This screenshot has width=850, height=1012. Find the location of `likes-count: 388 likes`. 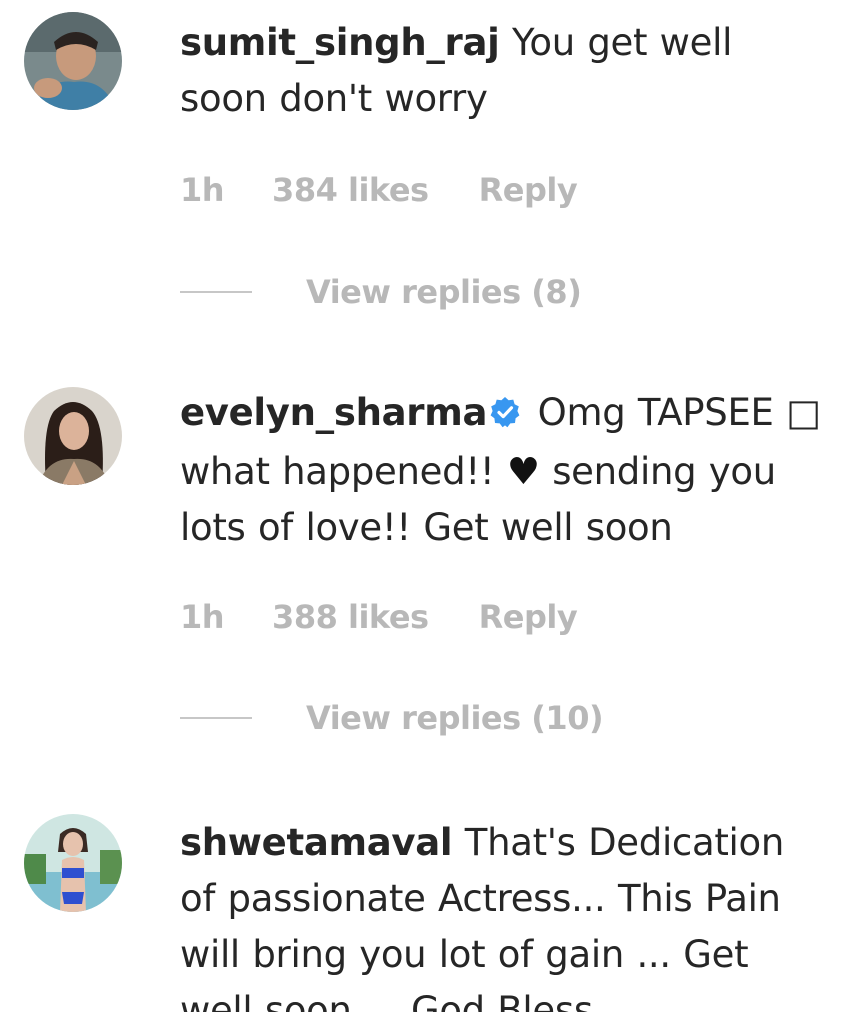

likes-count: 388 likes is located at coordinates (350, 617).